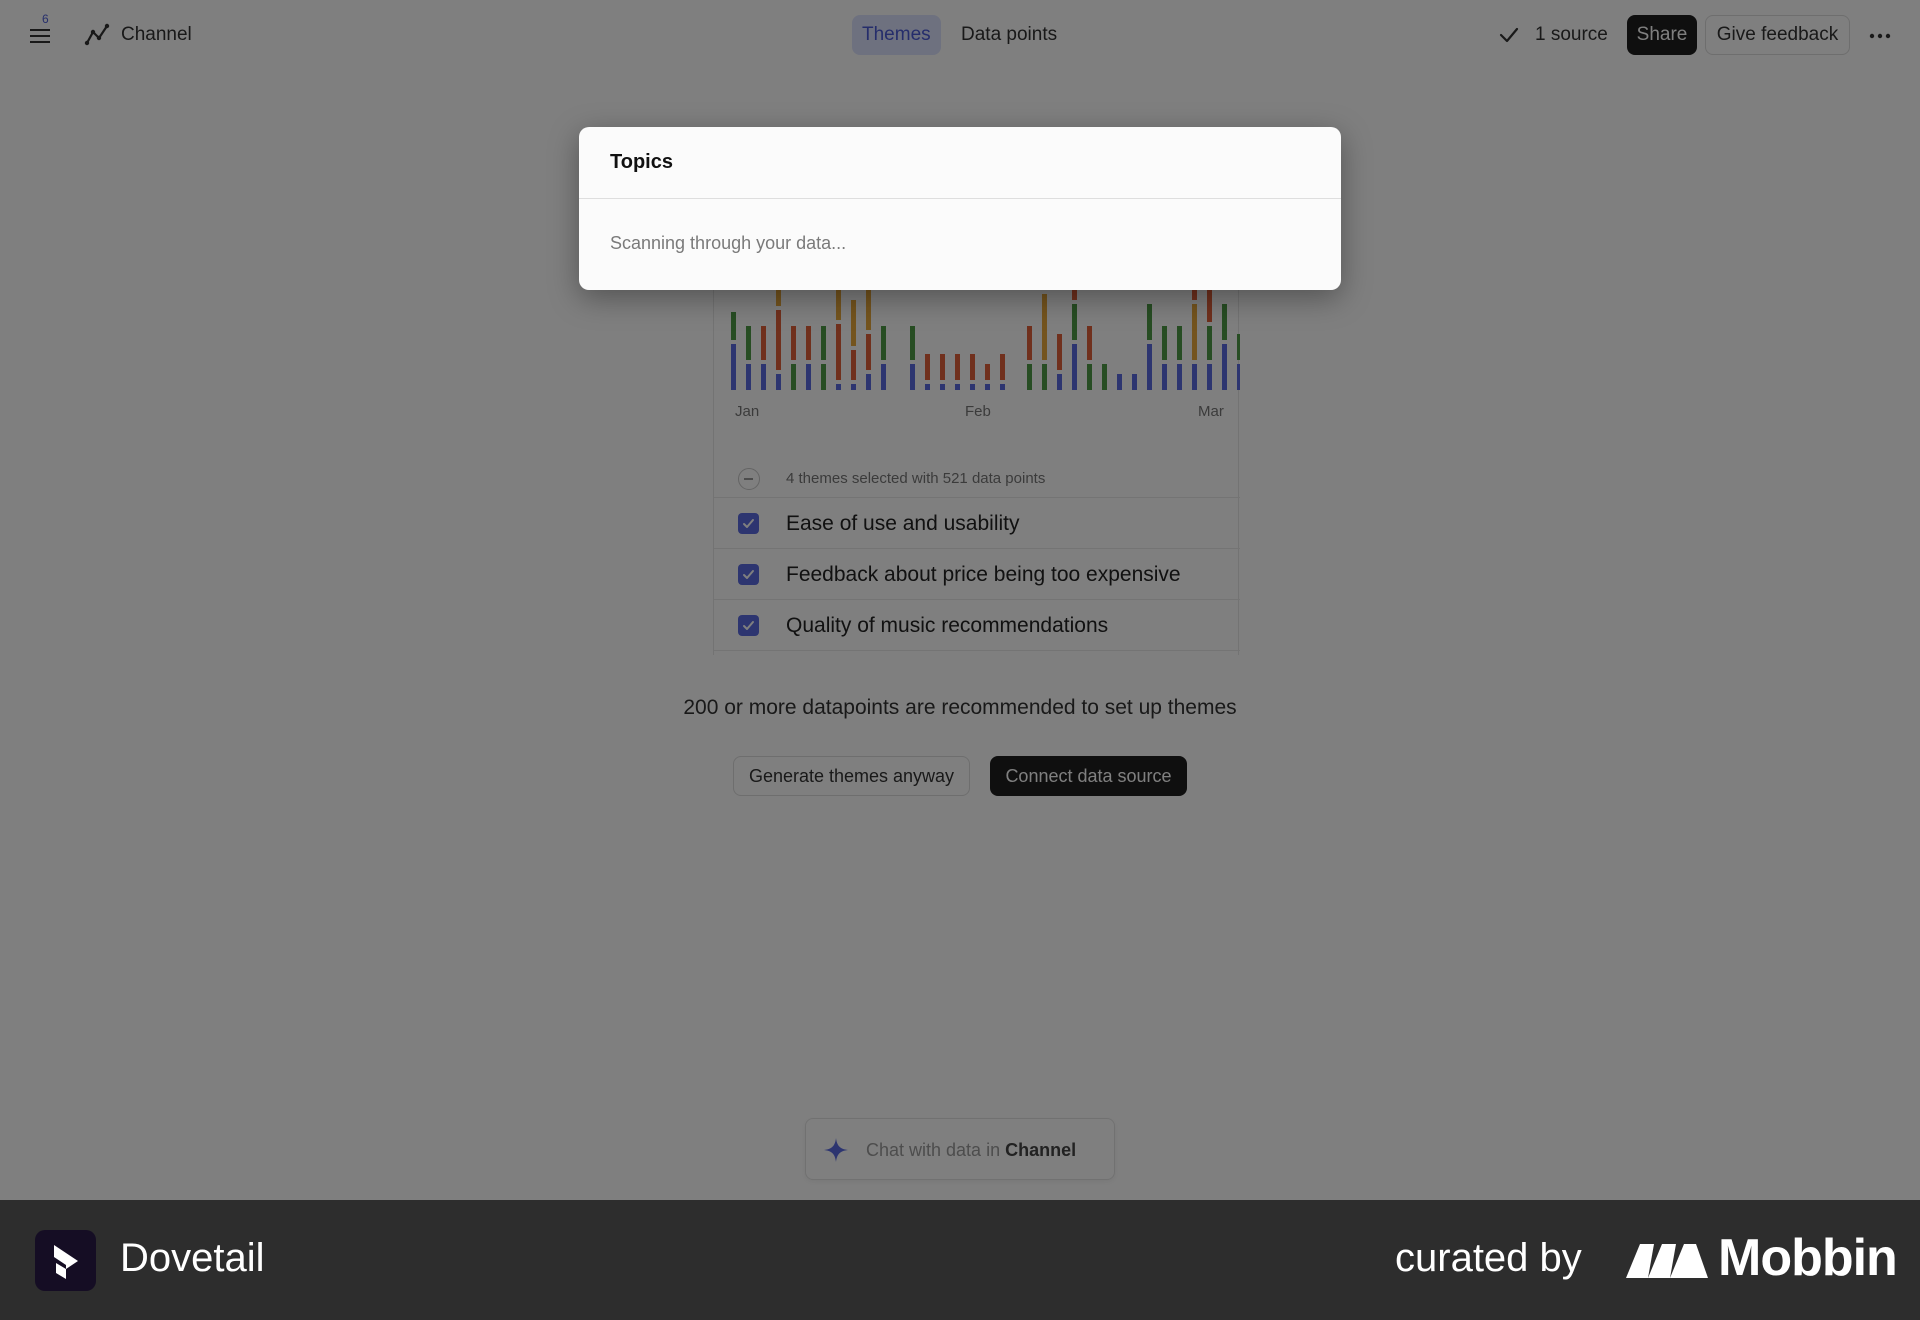 The width and height of the screenshot is (1920, 1320). I want to click on brand-name: Mobbin, so click(1808, 1258).